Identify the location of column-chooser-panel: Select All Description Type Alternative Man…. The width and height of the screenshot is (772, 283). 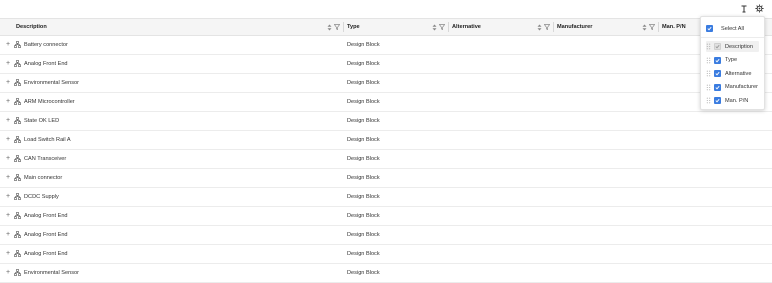
(732, 63).